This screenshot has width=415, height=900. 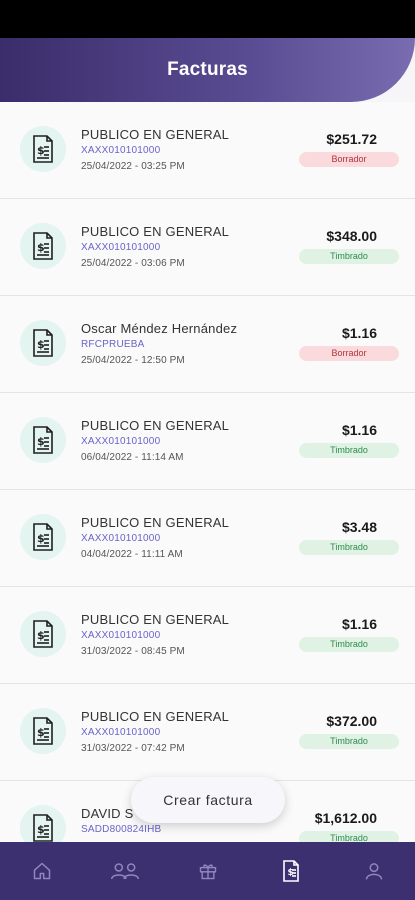 I want to click on invoice-date: 04/04/2022 - 11:11 AM, so click(x=132, y=554).